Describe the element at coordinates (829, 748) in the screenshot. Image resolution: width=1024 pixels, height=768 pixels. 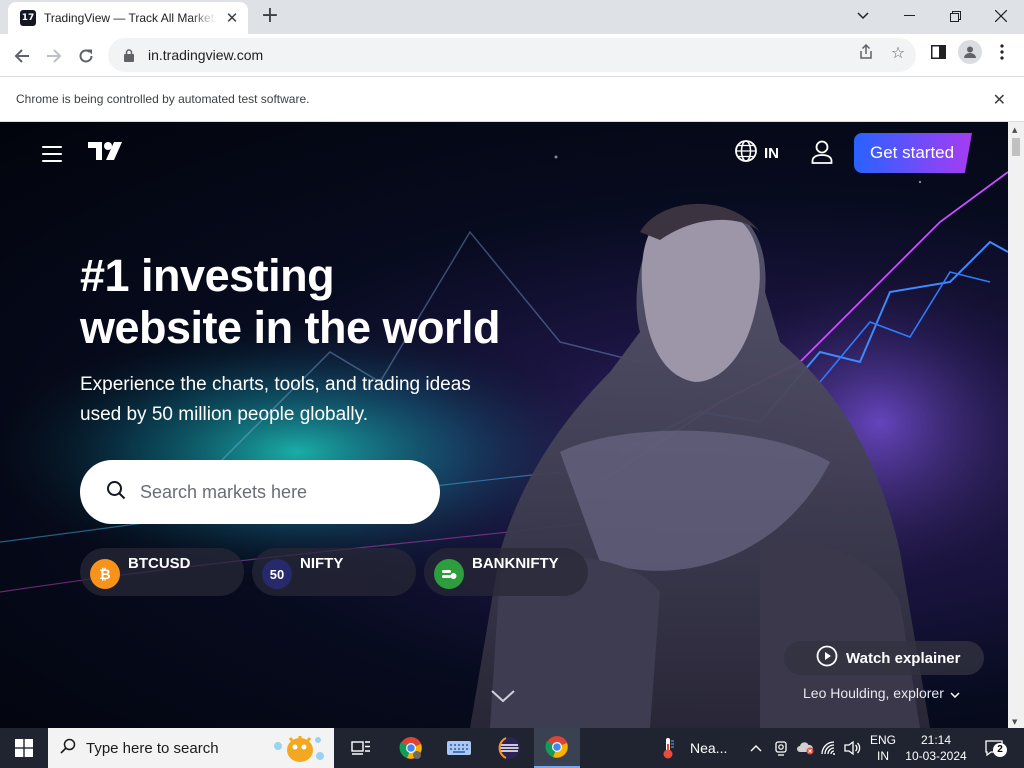
I see `wifi-icon` at that location.